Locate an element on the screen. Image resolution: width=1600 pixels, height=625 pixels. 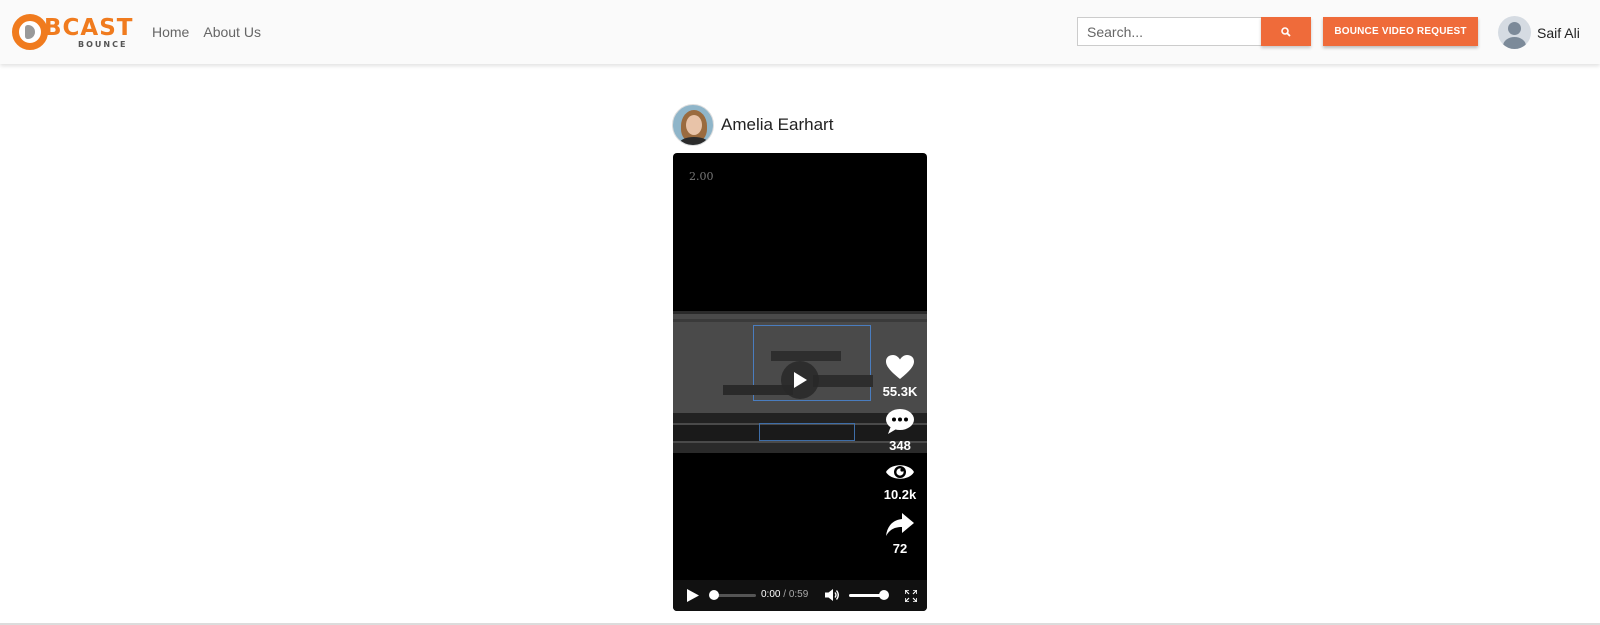
video-overlay-label: 2.00 is located at coordinates (701, 176).